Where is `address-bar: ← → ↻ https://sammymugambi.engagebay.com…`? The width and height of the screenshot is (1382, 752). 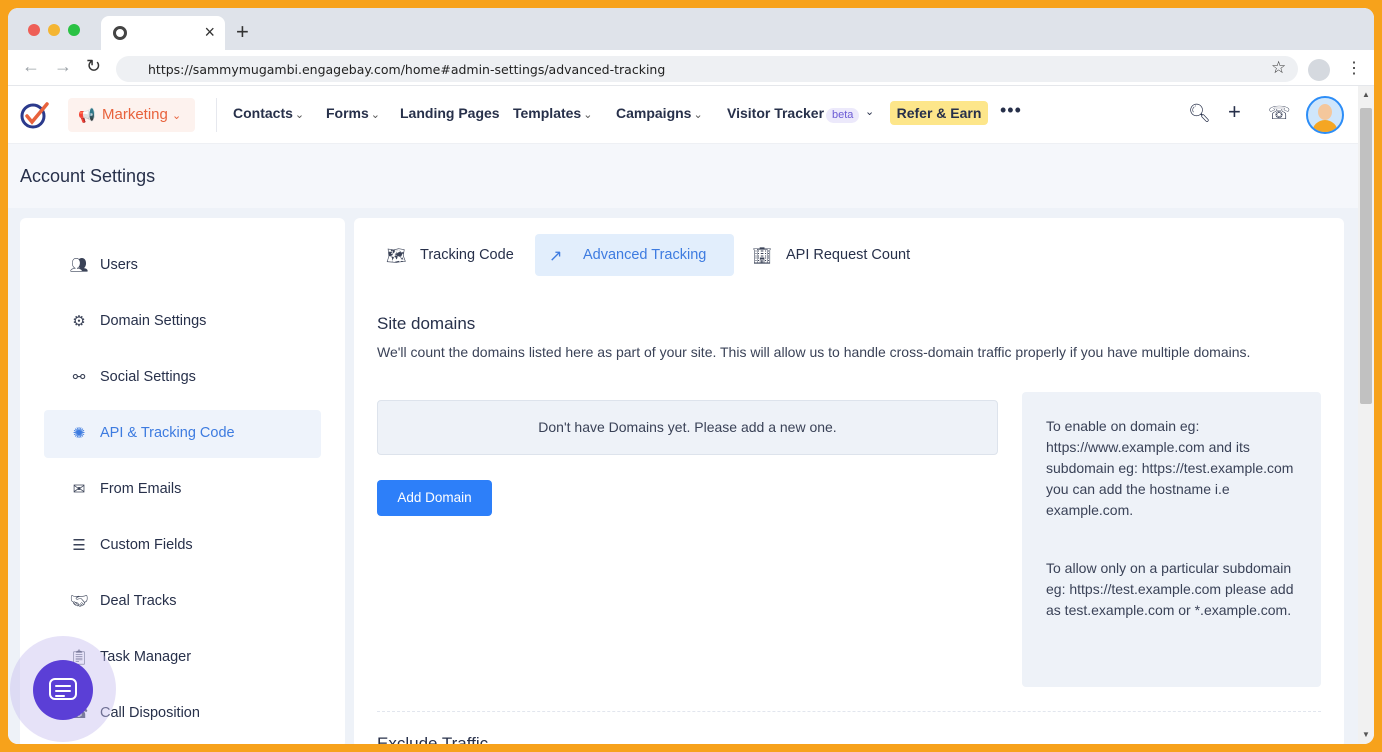
address-bar: ← → ↻ https://sammymugambi.engagebay.com… is located at coordinates (691, 68).